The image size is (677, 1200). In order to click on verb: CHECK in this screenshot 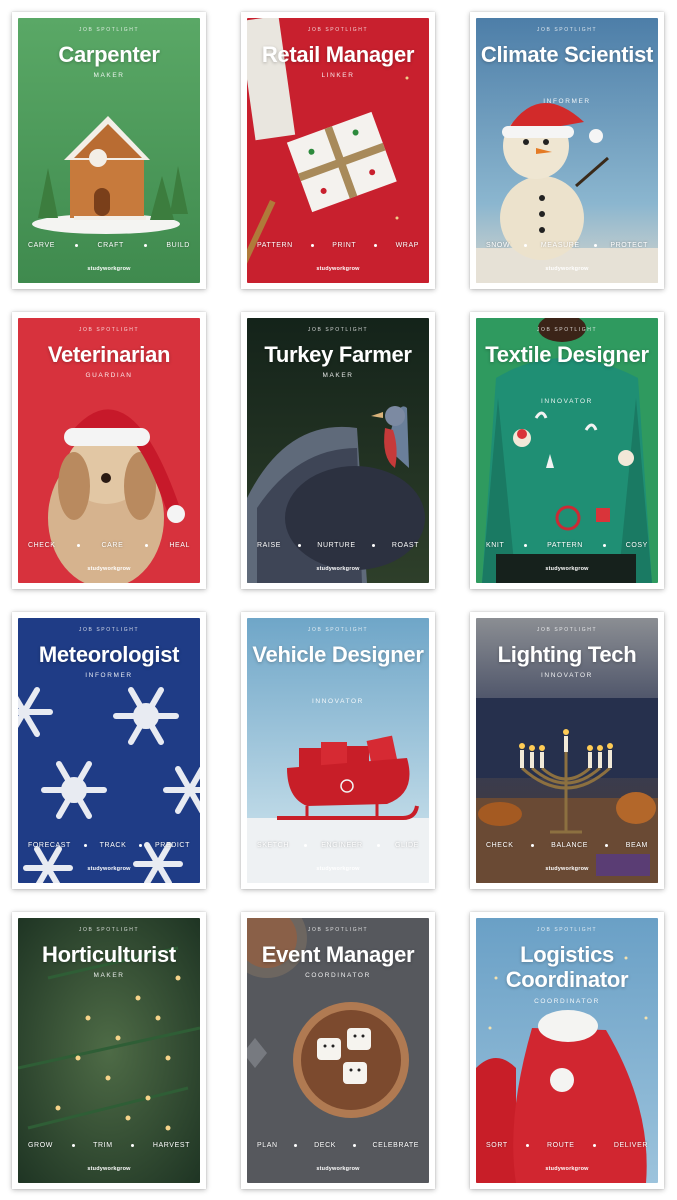, I will do `click(500, 845)`.